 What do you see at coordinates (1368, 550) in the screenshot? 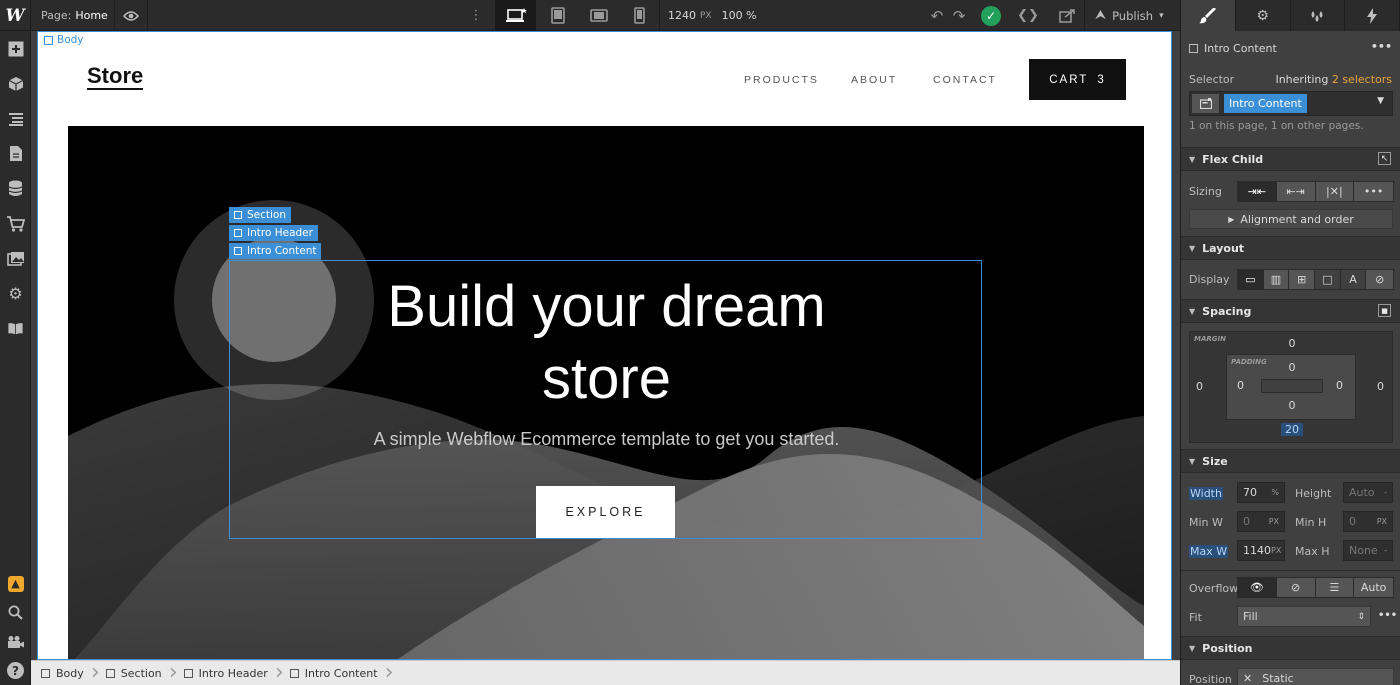
I see `max-height-input: None -` at bounding box center [1368, 550].